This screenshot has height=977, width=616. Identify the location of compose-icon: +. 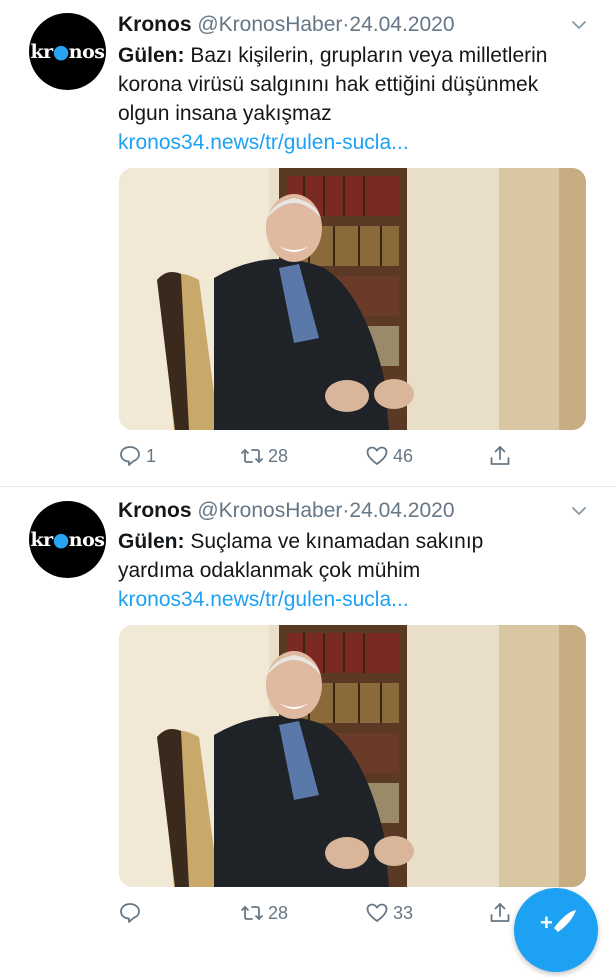
(558, 922).